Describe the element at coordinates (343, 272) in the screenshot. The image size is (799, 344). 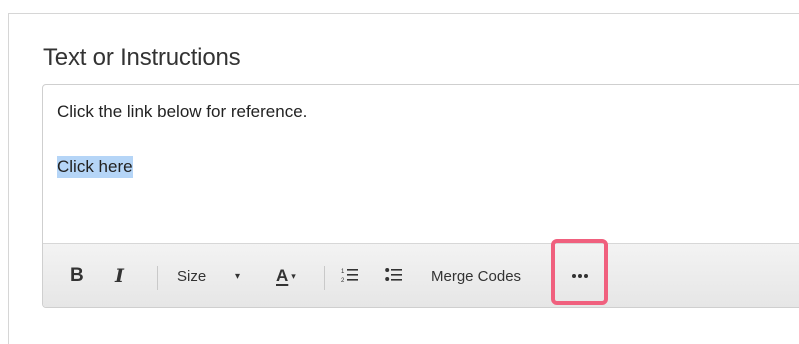
I see `svg-text: 1` at that location.